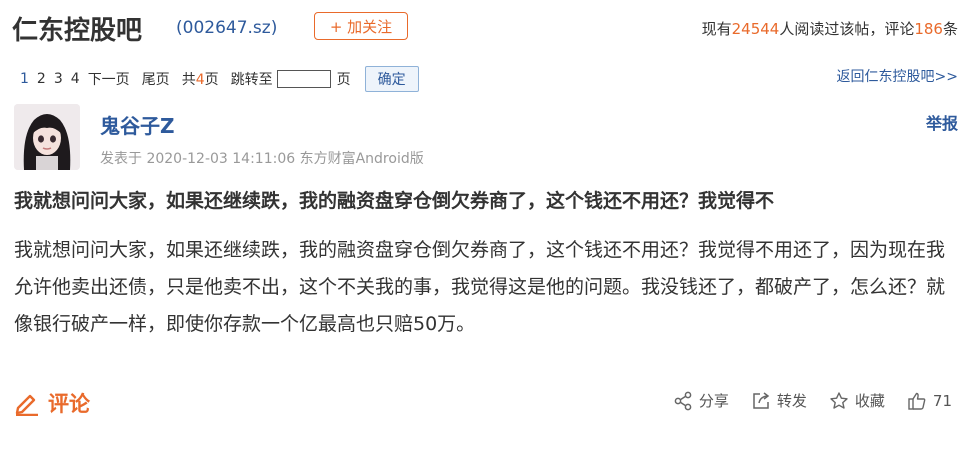  I want to click on stats-prefix: 现有, so click(716, 29).